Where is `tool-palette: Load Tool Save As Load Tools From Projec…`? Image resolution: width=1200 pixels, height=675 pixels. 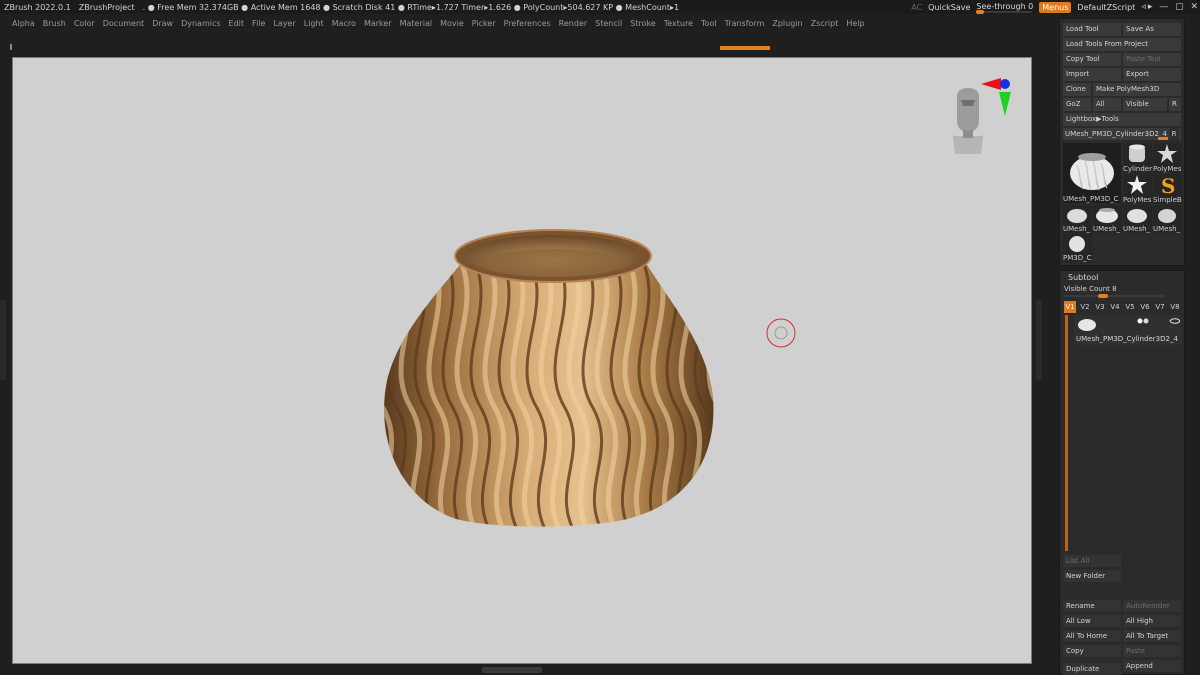 tool-palette: Load Tool Save As Load Tools From Projec… is located at coordinates (1122, 142).